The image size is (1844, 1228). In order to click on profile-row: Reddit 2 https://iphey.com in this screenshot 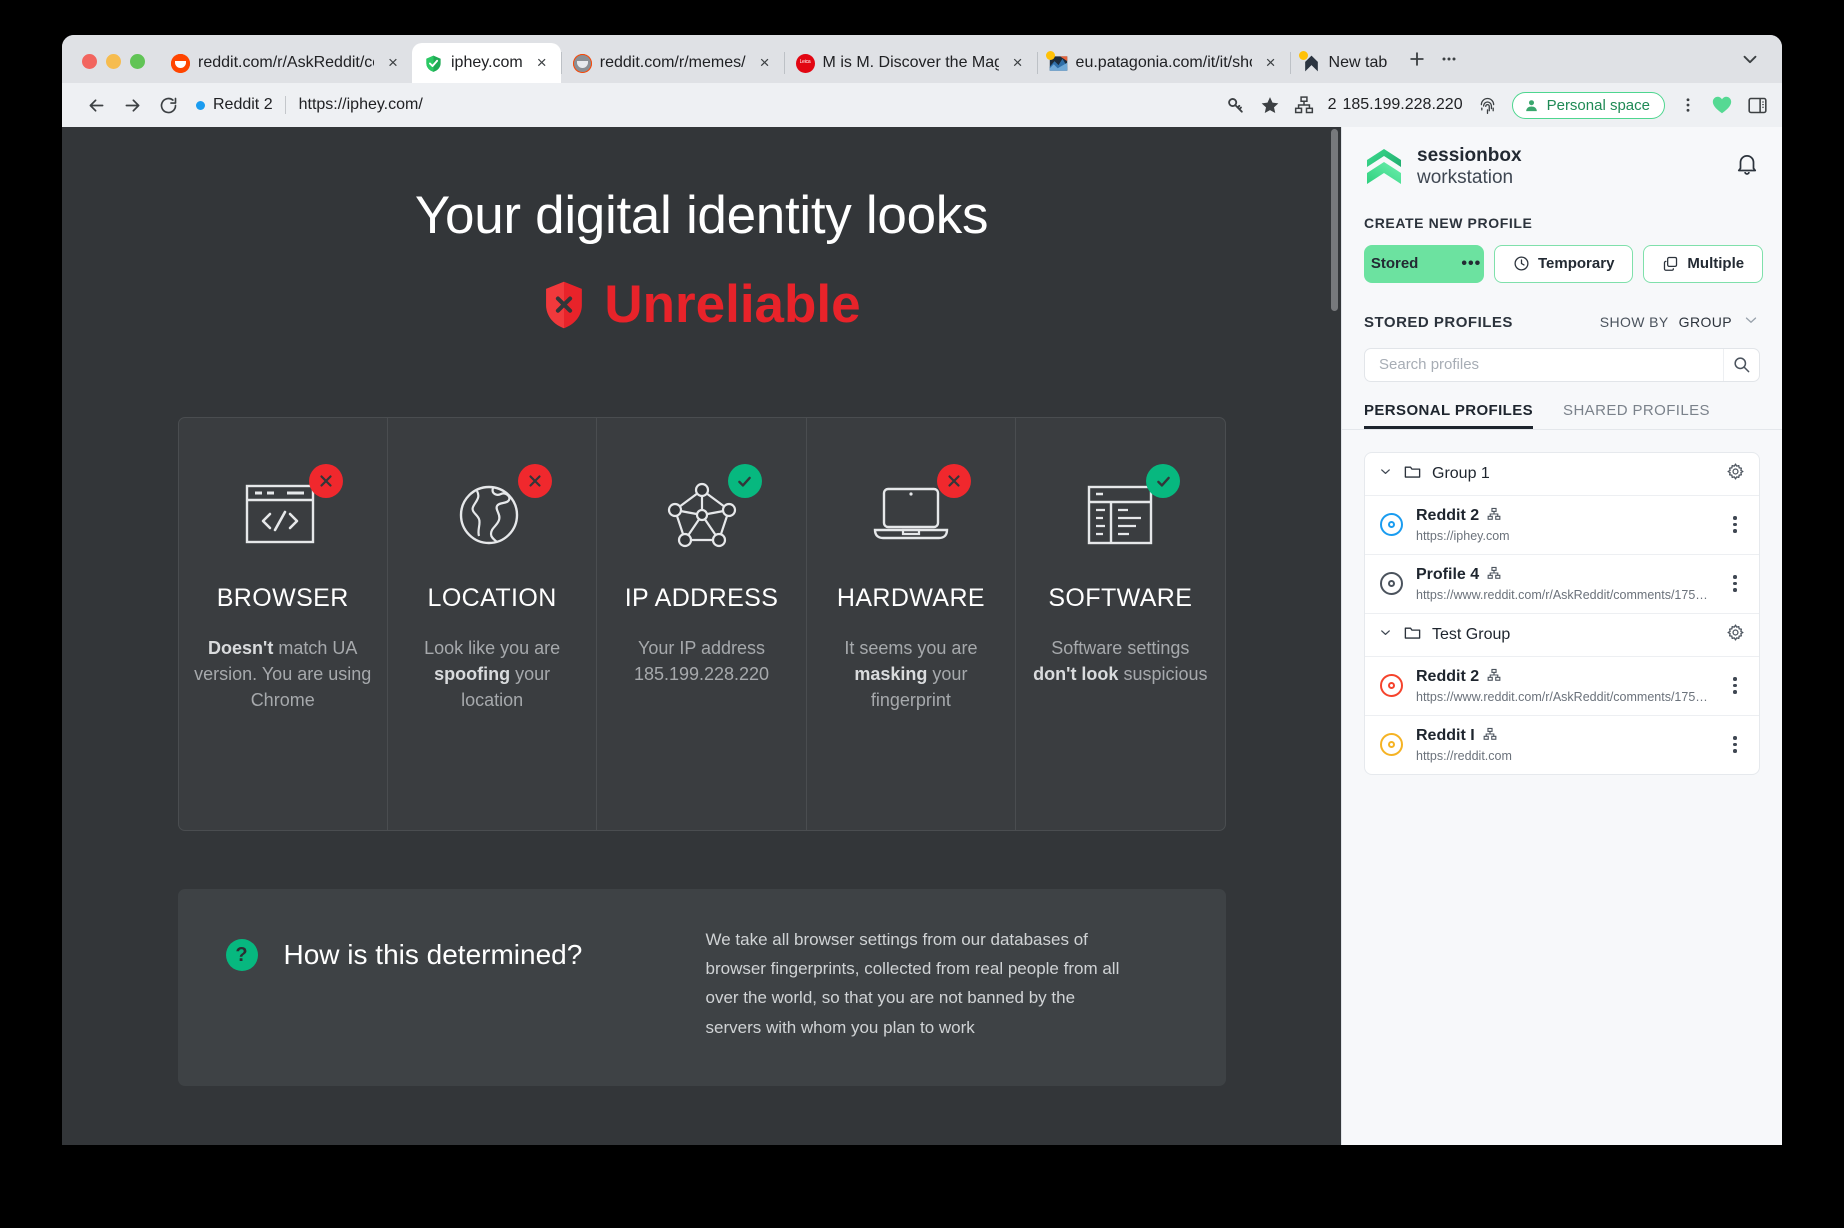, I will do `click(1562, 525)`.